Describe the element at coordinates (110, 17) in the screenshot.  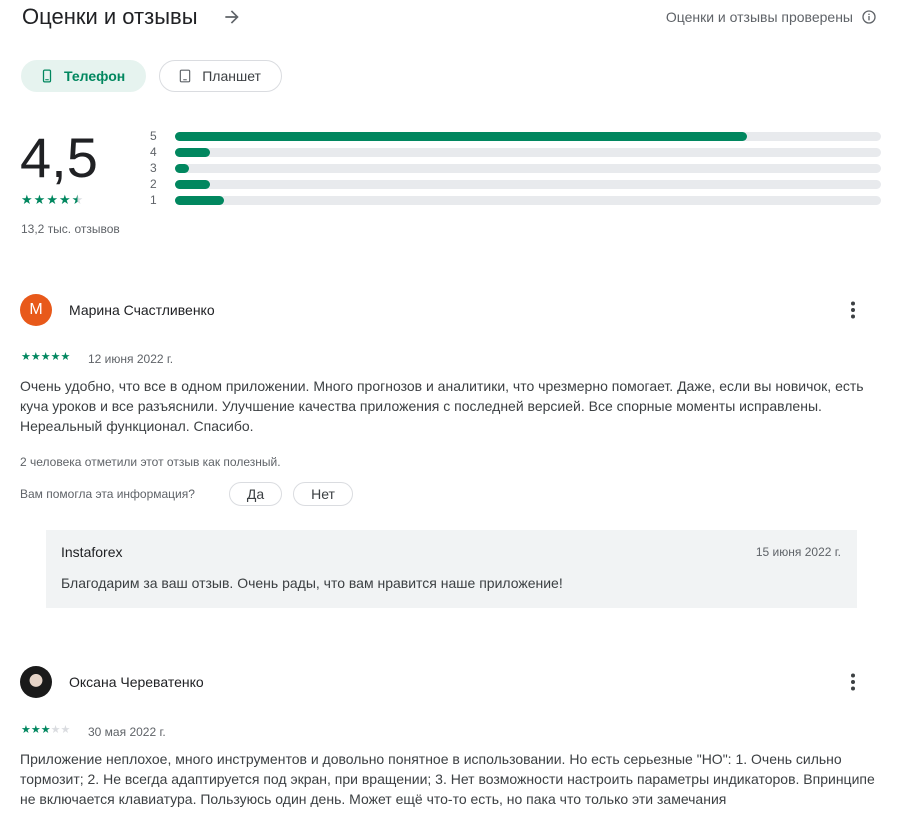
I see `section-title: Оценки и отзывы` at that location.